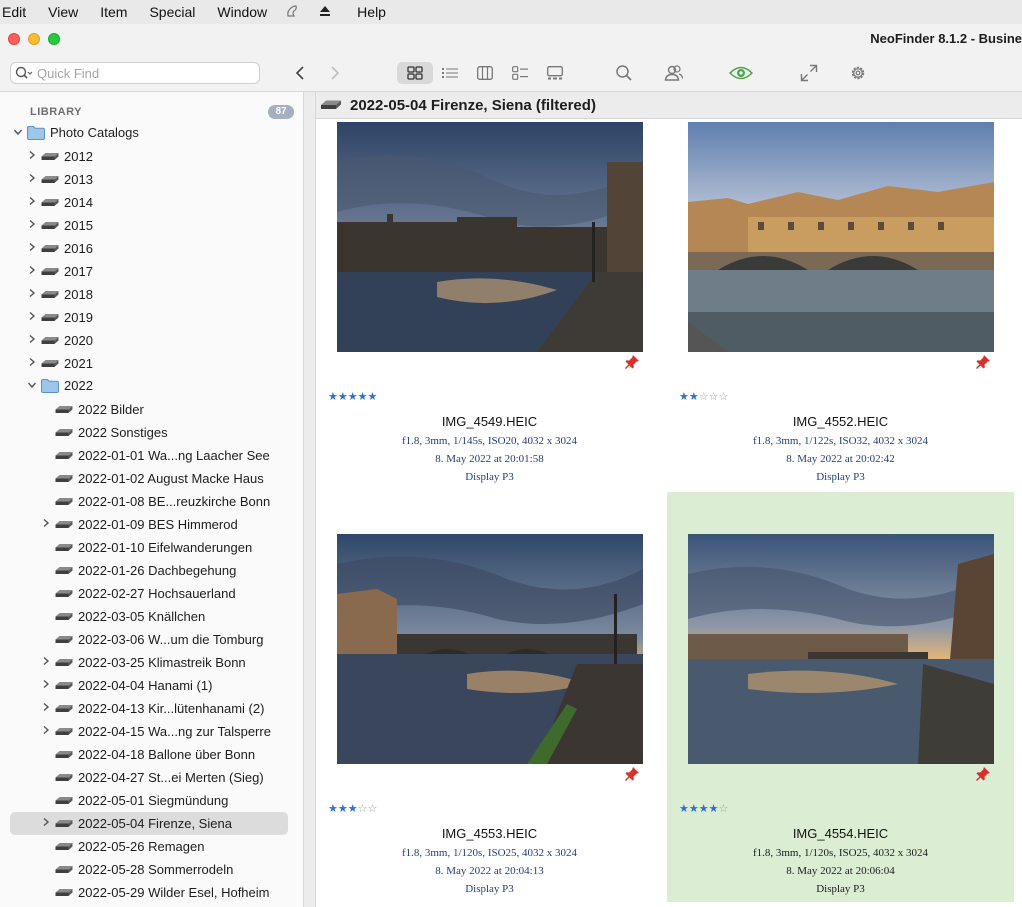 The image size is (1022, 907). Describe the element at coordinates (155, 340) in the screenshot. I see `sidebar-item-2020: 2020` at that location.